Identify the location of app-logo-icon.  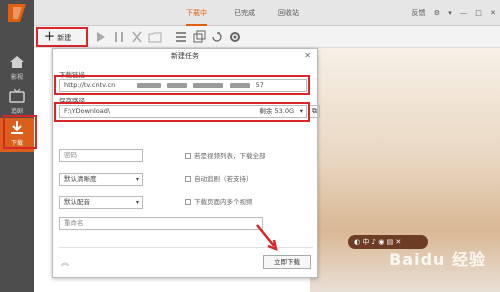
(17, 13).